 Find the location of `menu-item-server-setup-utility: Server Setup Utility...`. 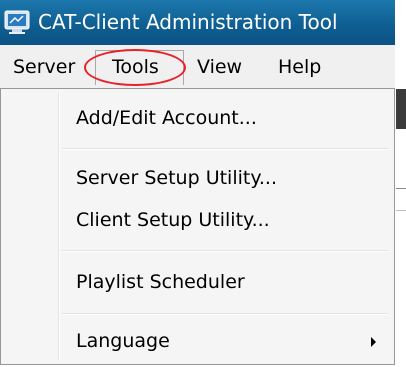

menu-item-server-setup-utility: Server Setup Utility... is located at coordinates (197, 178).